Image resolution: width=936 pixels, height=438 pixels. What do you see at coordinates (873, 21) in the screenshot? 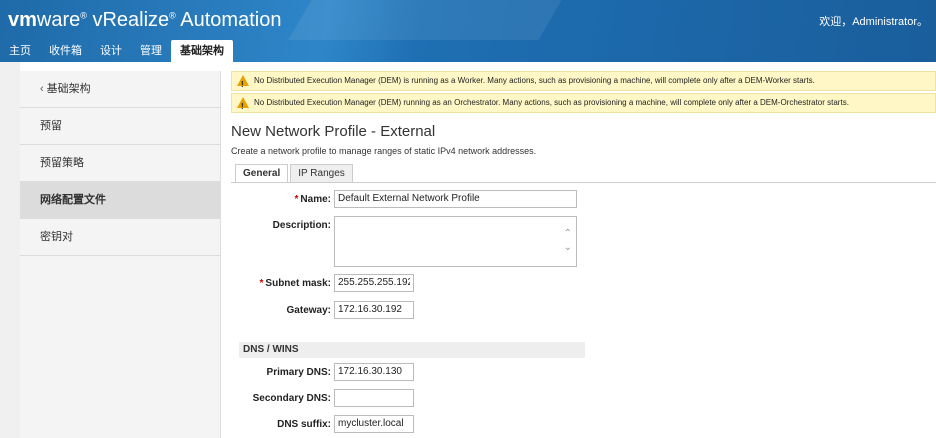
I see `welcome-user: 欢迎，Administrator。` at bounding box center [873, 21].